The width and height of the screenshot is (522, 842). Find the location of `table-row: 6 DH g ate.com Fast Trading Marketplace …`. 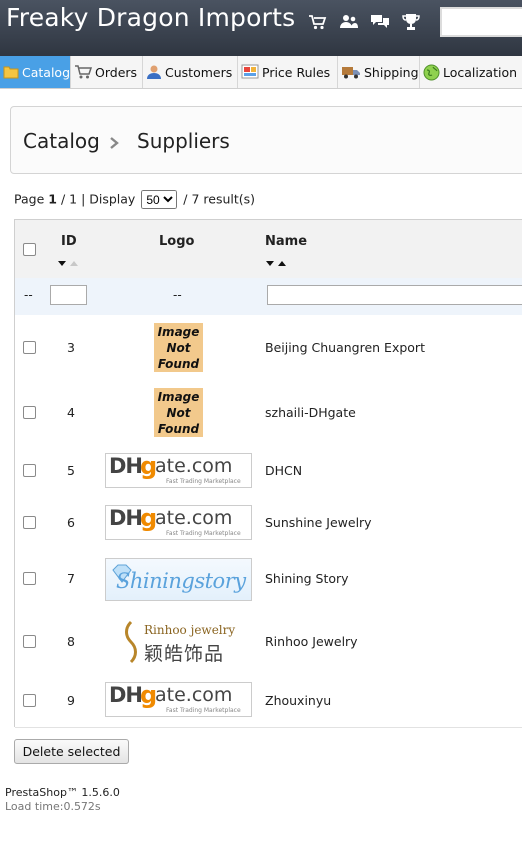

table-row: 6 DH g ate.com Fast Trading Marketplace … is located at coordinates (268, 523).